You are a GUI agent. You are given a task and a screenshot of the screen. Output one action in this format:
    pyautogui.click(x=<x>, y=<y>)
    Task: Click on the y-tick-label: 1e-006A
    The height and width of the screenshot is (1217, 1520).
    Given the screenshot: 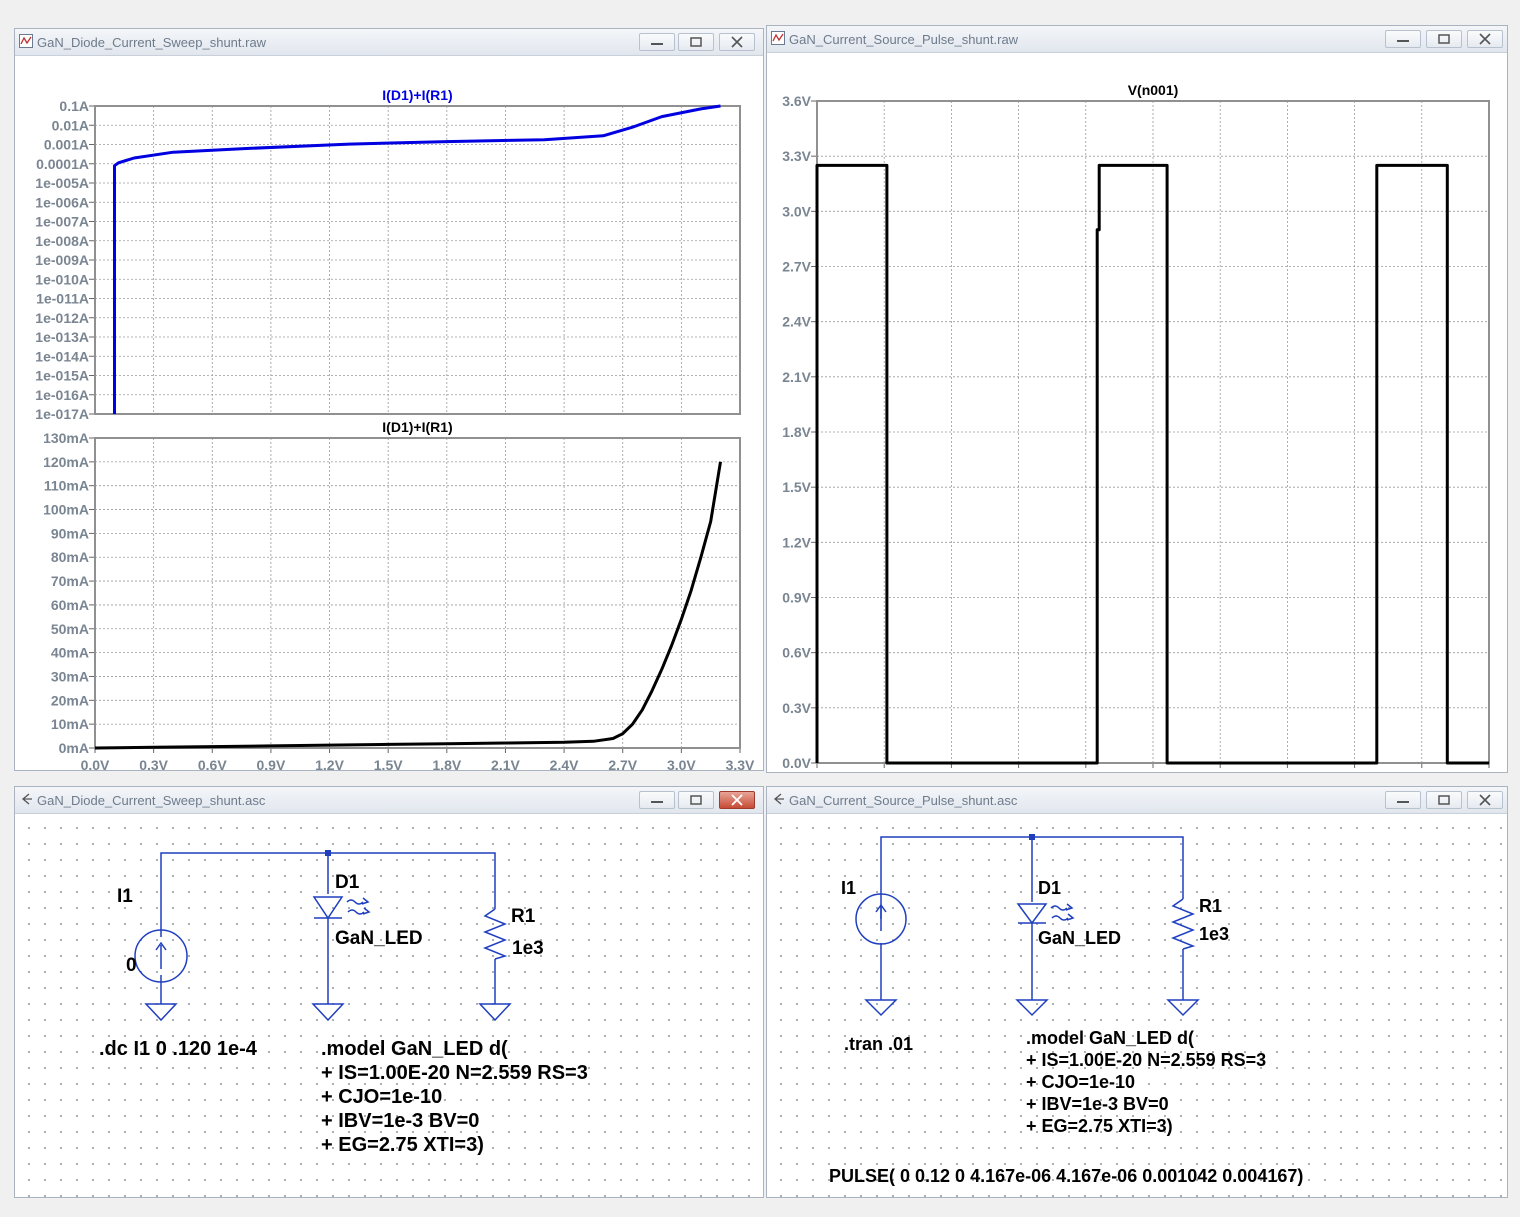 What is the action you would take?
    pyautogui.click(x=62, y=202)
    